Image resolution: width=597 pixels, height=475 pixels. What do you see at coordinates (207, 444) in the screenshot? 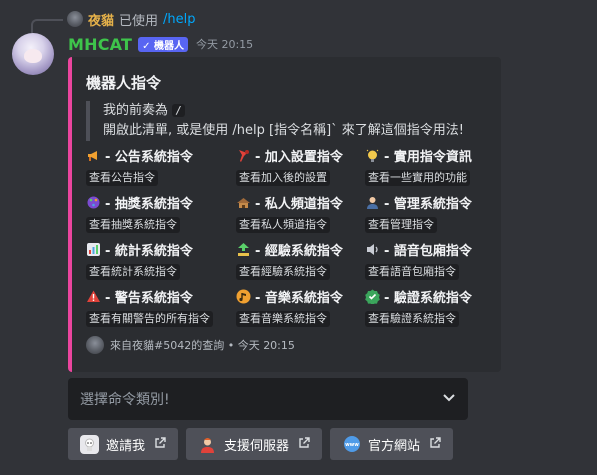
I see `support-person-icon` at bounding box center [207, 444].